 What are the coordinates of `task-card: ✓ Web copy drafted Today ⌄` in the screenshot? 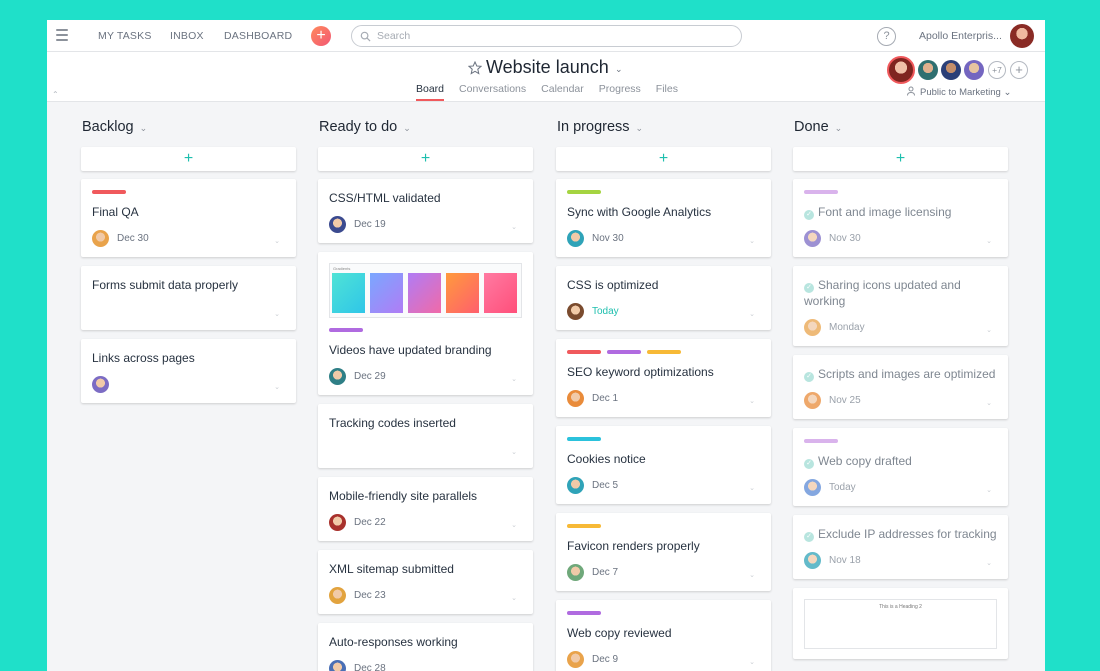 It's located at (900, 467).